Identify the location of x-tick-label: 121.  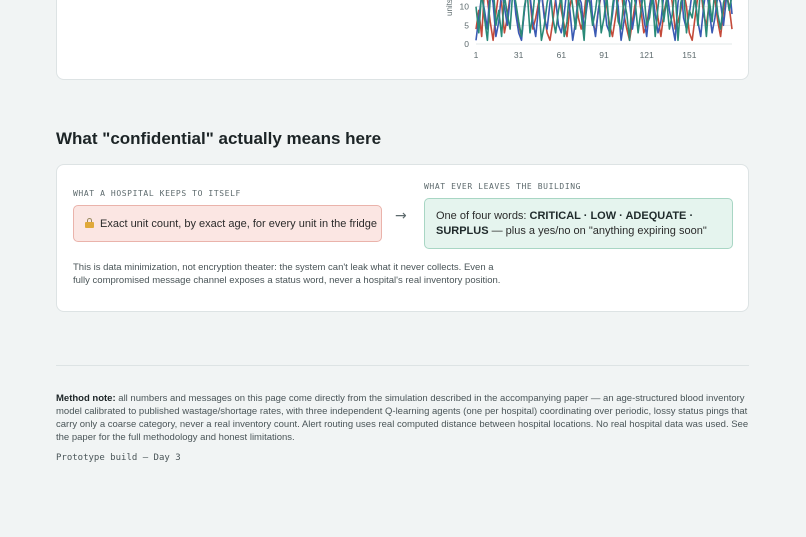
(647, 55).